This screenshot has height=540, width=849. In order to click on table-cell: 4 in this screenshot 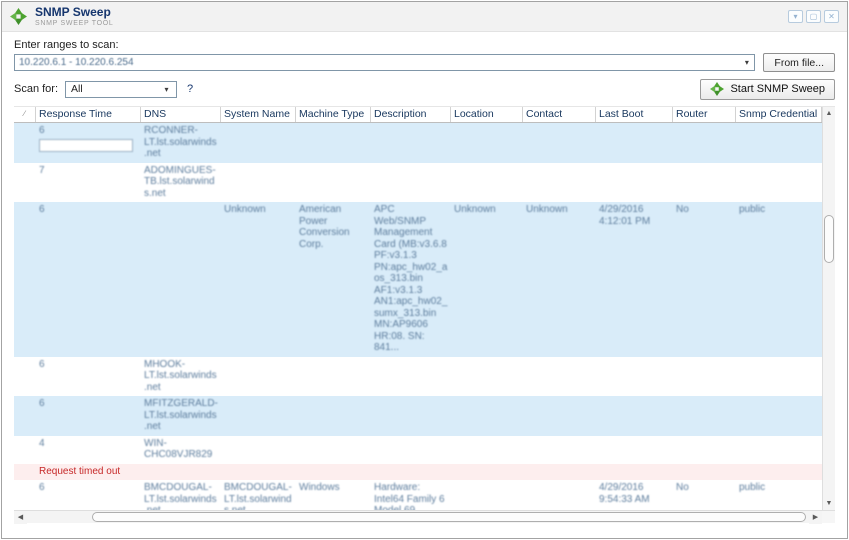, I will do `click(42, 443)`.